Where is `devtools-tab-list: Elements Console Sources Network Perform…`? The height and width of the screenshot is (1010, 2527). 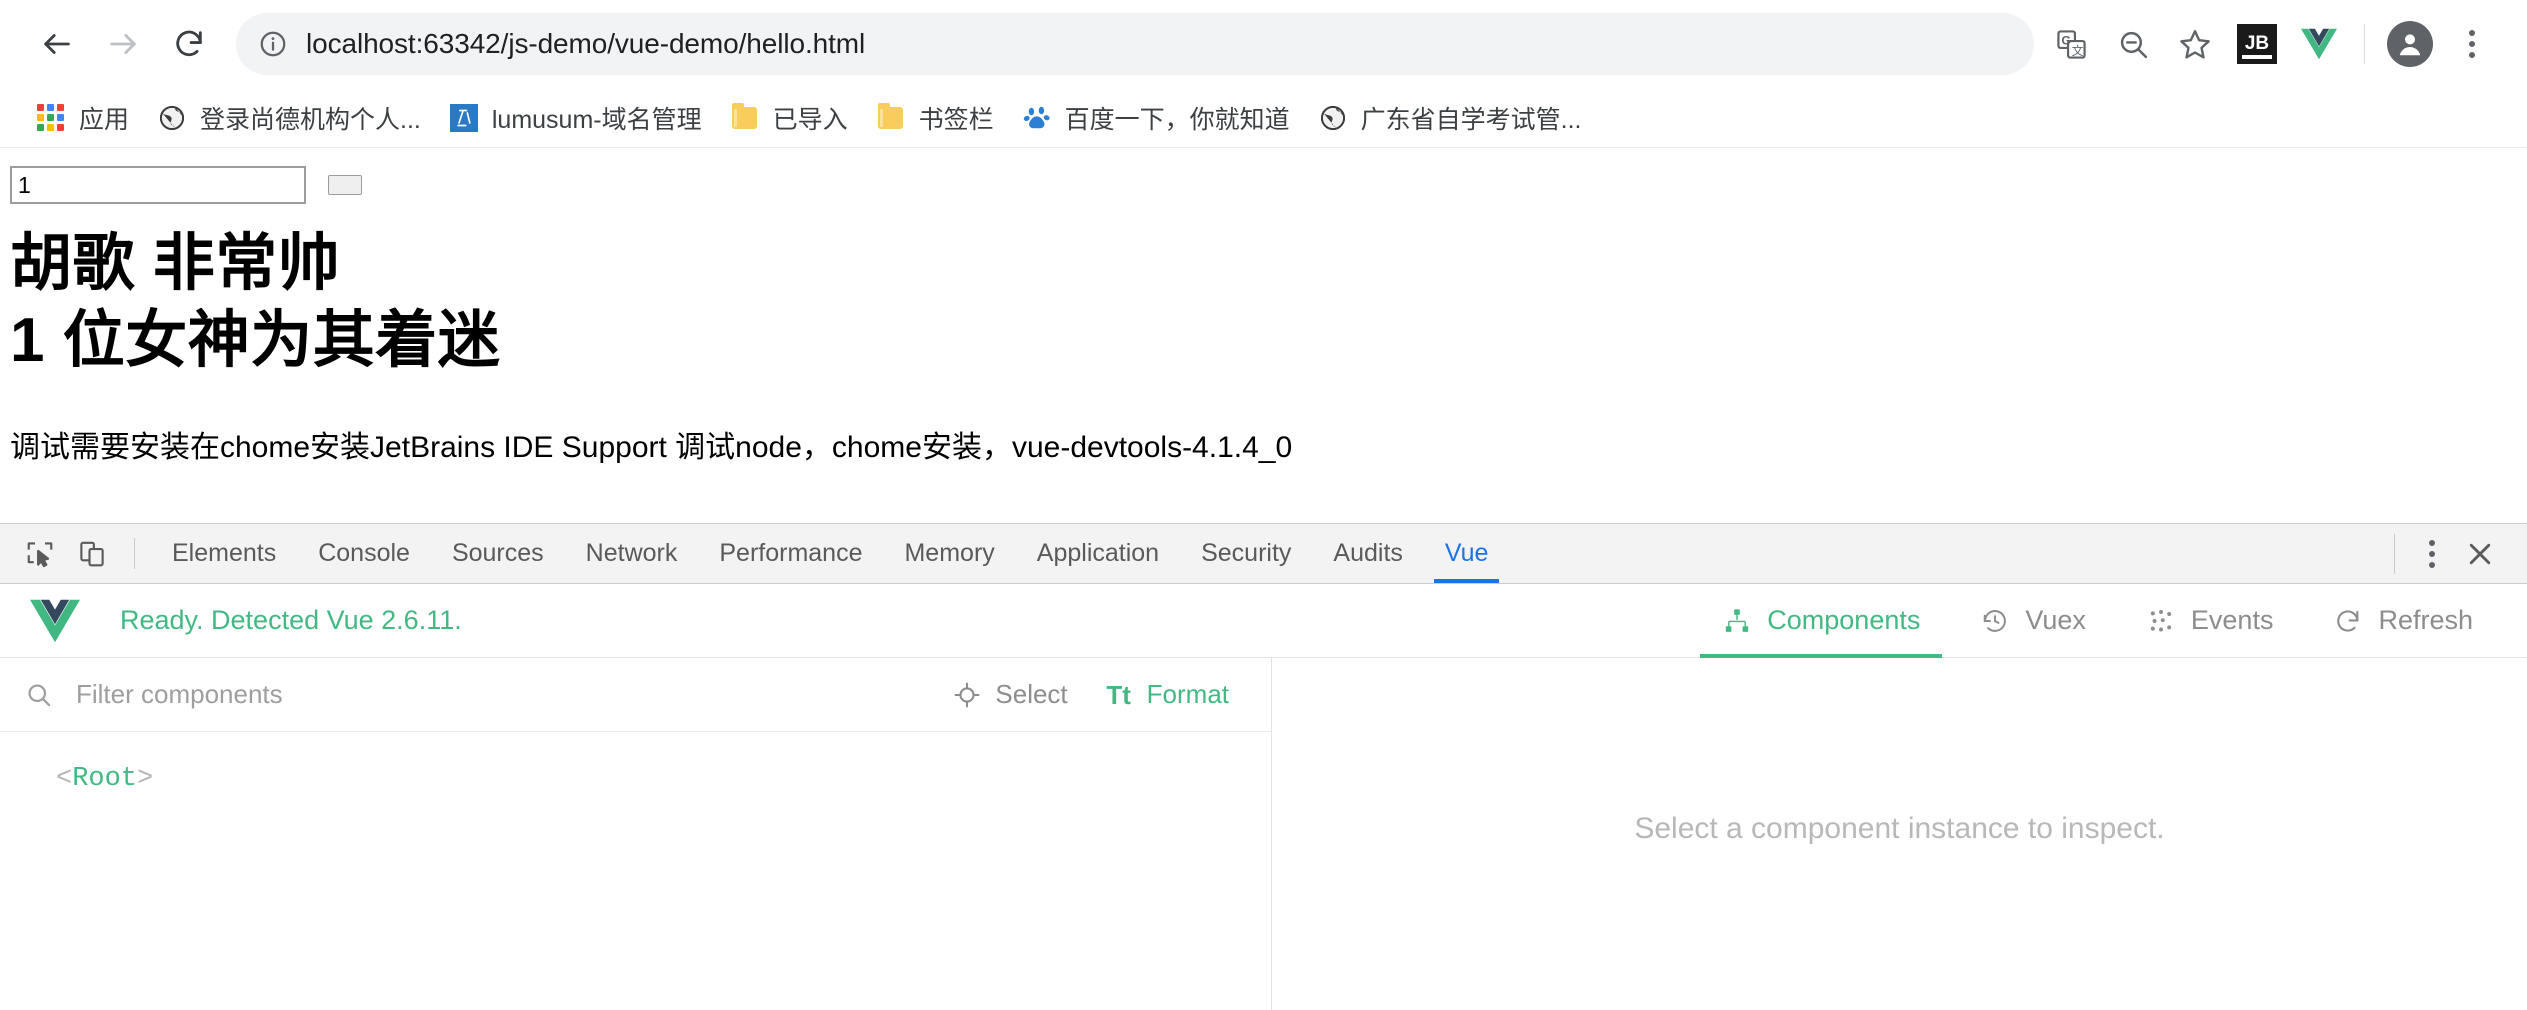 devtools-tab-list: Elements Console Sources Network Perform… is located at coordinates (830, 553).